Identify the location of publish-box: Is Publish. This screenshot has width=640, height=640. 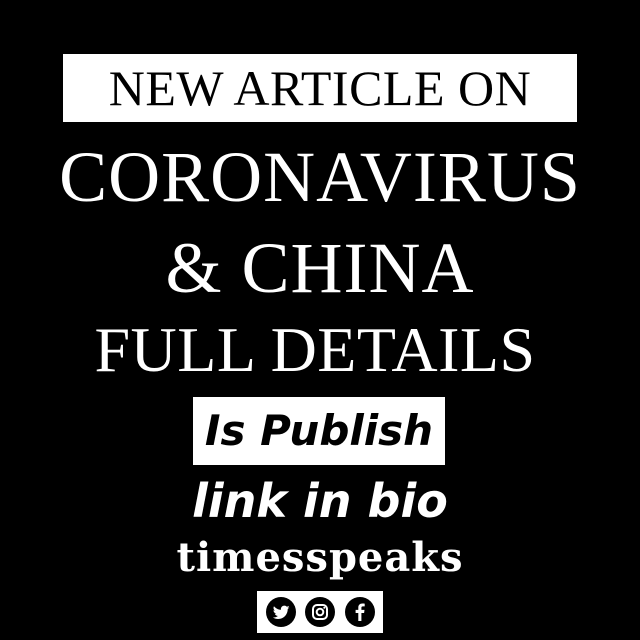
(319, 431).